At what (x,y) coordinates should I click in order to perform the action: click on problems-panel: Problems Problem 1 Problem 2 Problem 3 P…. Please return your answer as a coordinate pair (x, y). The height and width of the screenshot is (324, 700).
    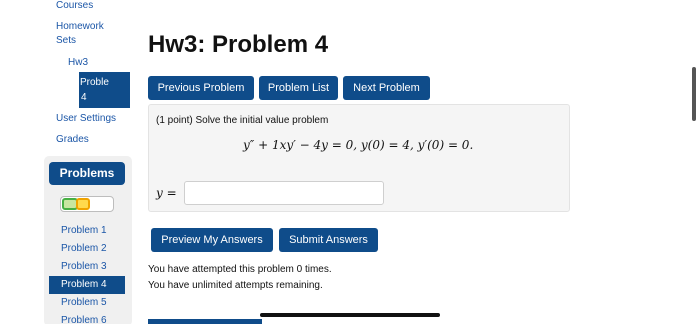
    Looking at the image, I should click on (88, 240).